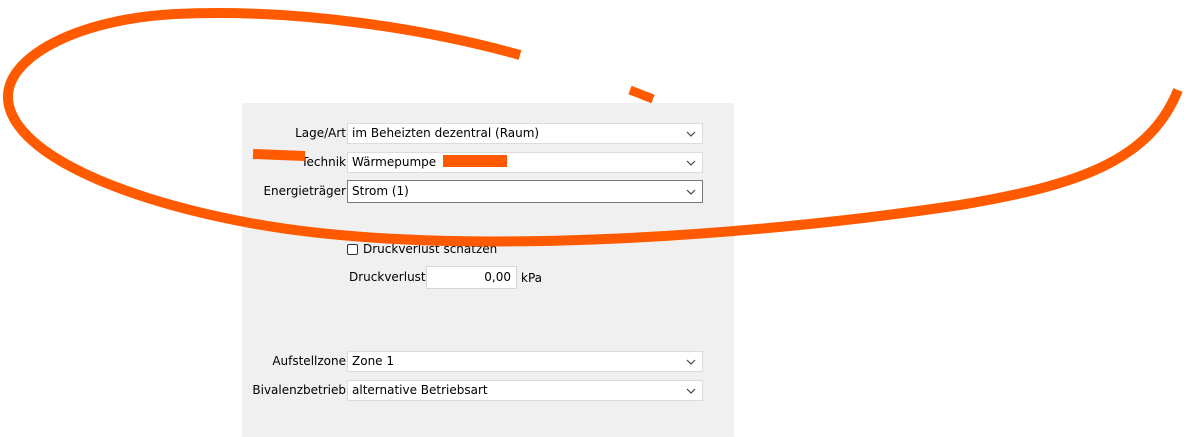 This screenshot has height=437, width=1184. I want to click on bivalenzbetrieb-label: Bivalenzbetrieb, so click(299, 390).